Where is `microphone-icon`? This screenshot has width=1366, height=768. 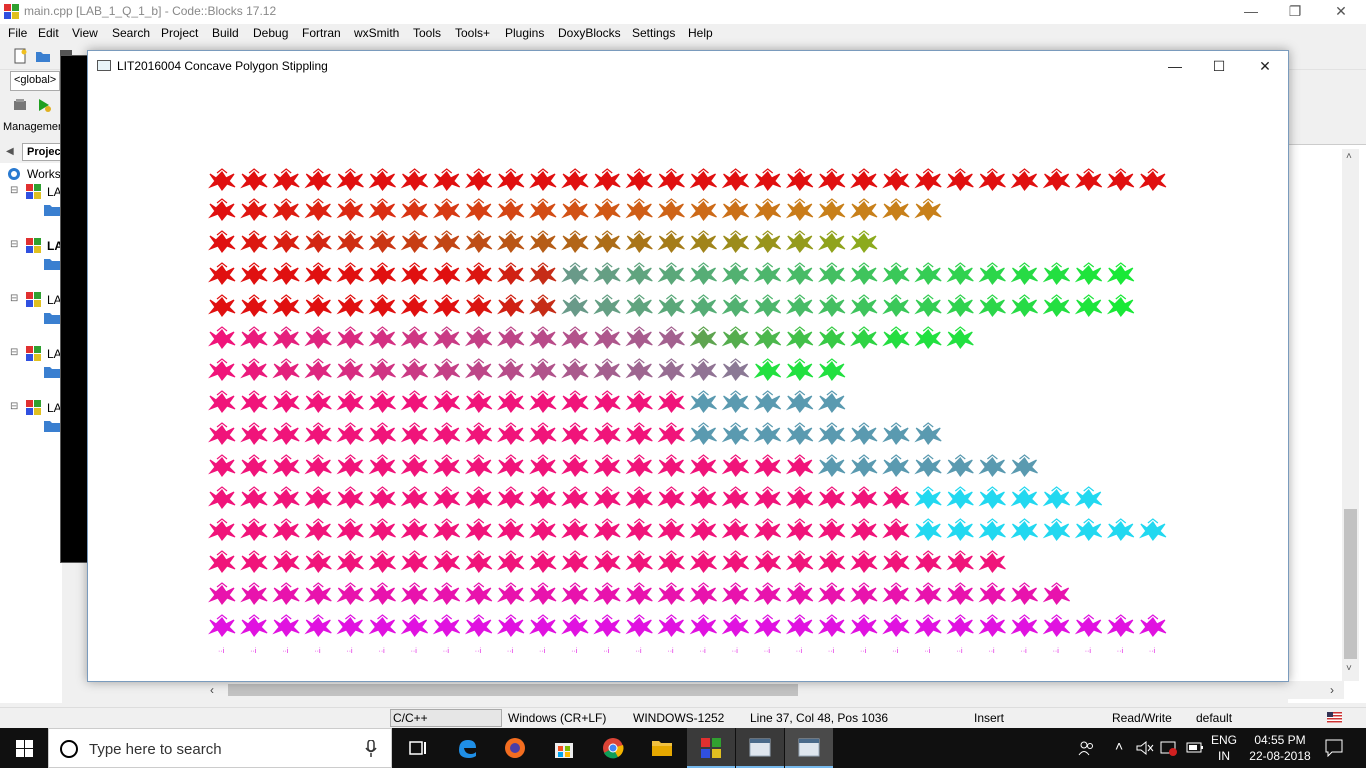
microphone-icon is located at coordinates (371, 749).